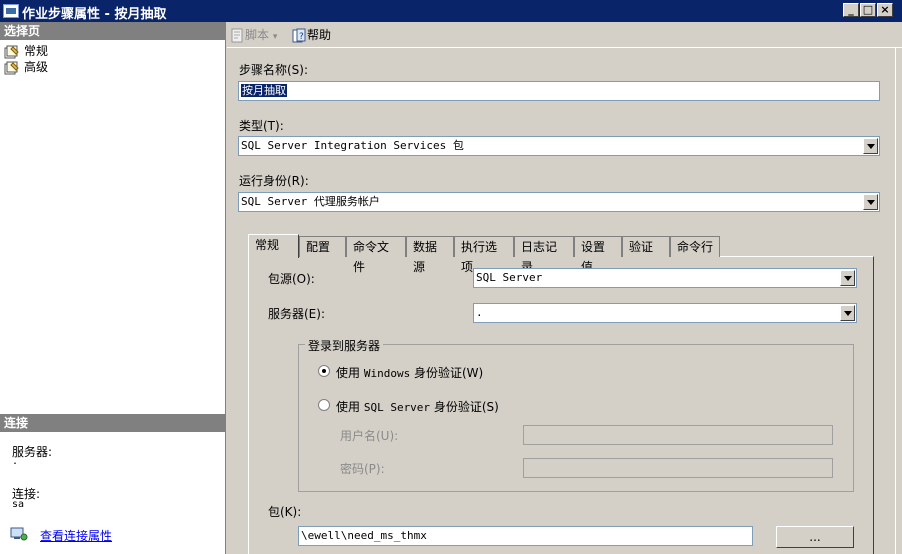  I want to click on password-input, so click(678, 468).